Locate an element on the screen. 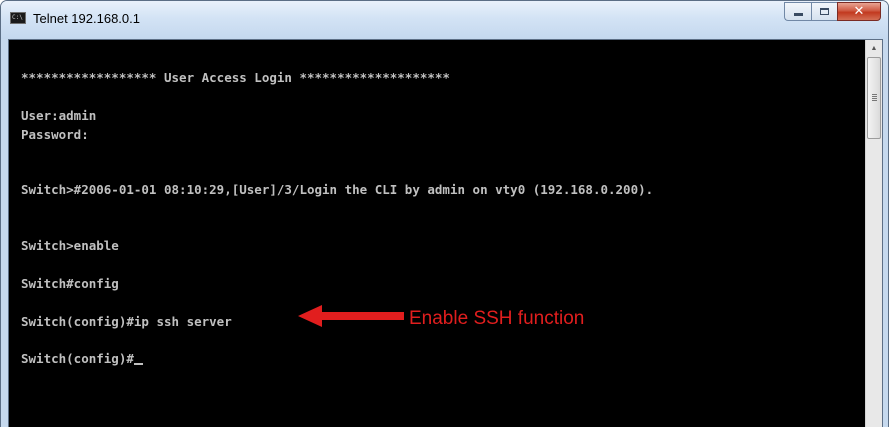 The width and height of the screenshot is (891, 427). red-arrow-icon is located at coordinates (351, 316).